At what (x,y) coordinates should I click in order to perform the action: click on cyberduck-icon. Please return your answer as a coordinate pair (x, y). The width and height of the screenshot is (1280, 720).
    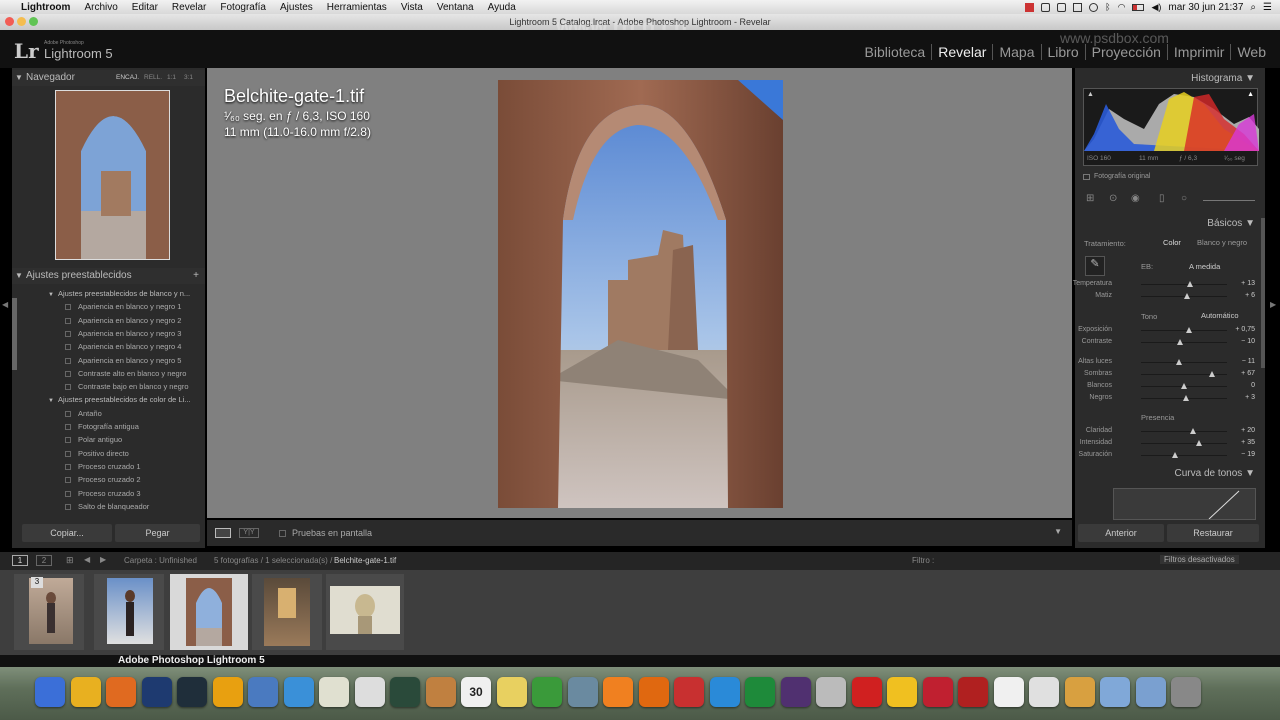
    Looking at the image, I should click on (902, 692).